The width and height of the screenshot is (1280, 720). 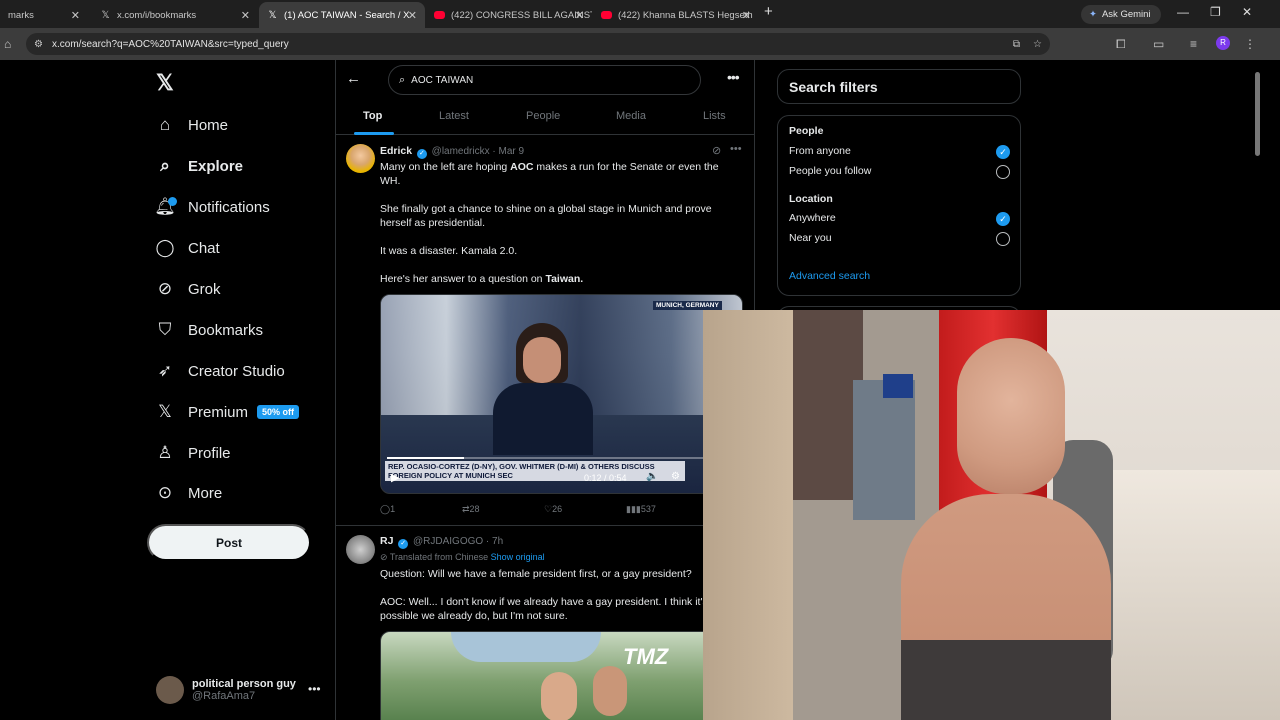 I want to click on tab-lists: Lists, so click(x=714, y=116).